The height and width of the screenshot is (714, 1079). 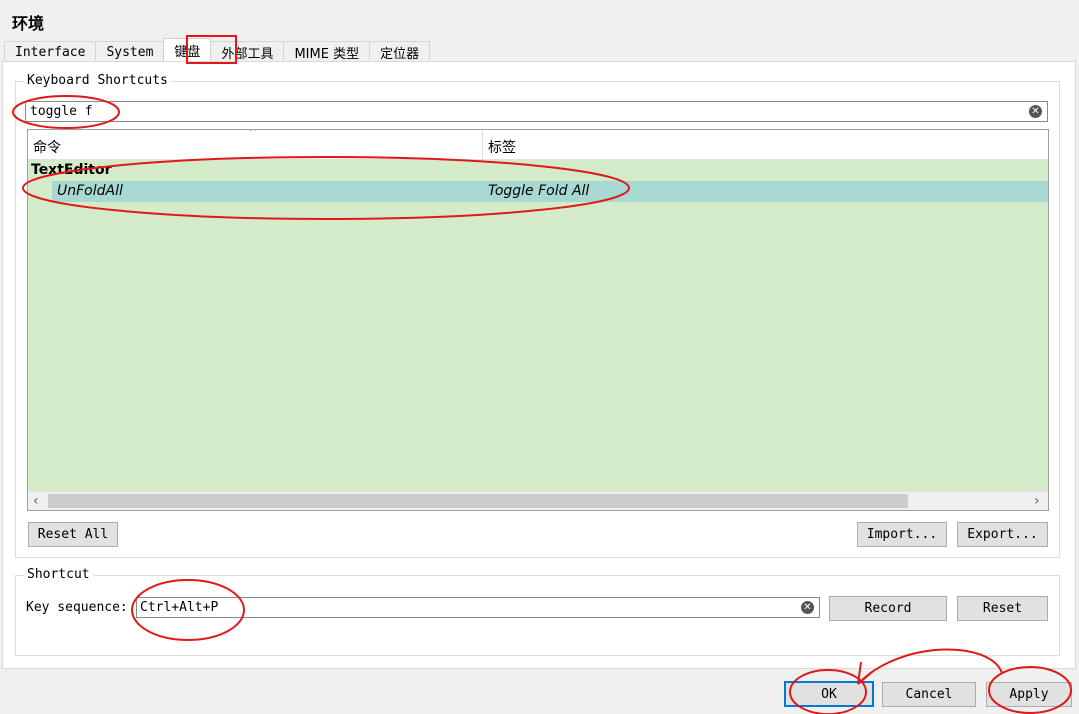 What do you see at coordinates (1029, 694) in the screenshot?
I see `apply-button: Apply` at bounding box center [1029, 694].